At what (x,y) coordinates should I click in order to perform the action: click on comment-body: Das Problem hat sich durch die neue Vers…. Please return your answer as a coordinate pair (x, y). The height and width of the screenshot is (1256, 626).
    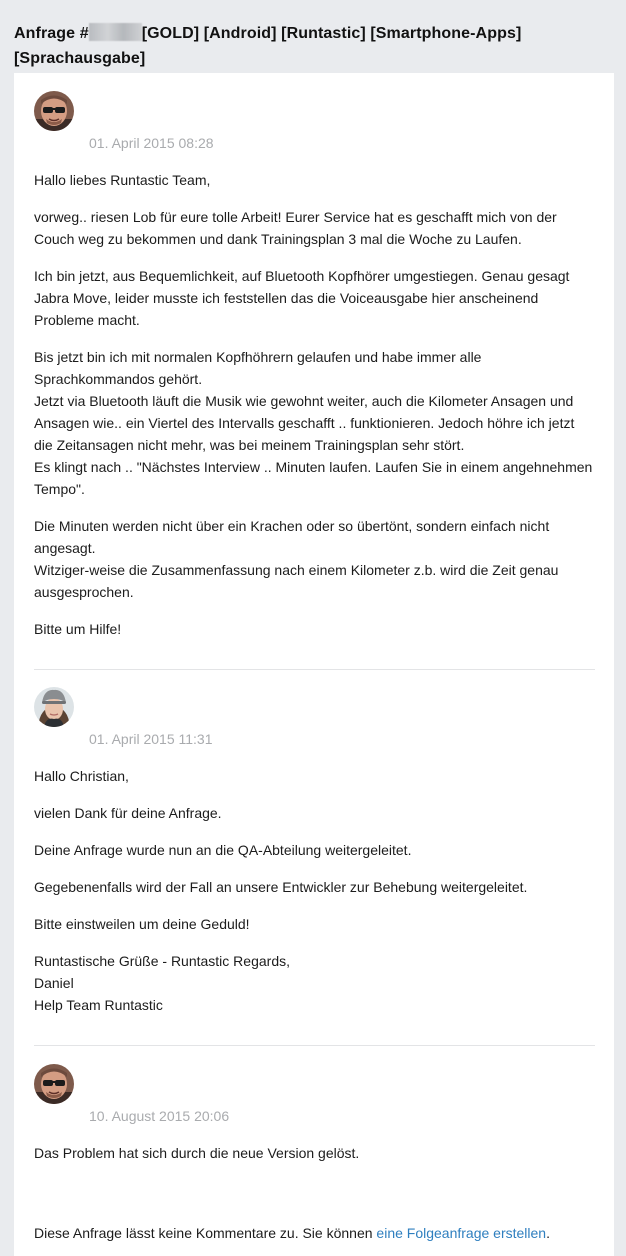
    Looking at the image, I should click on (314, 1160).